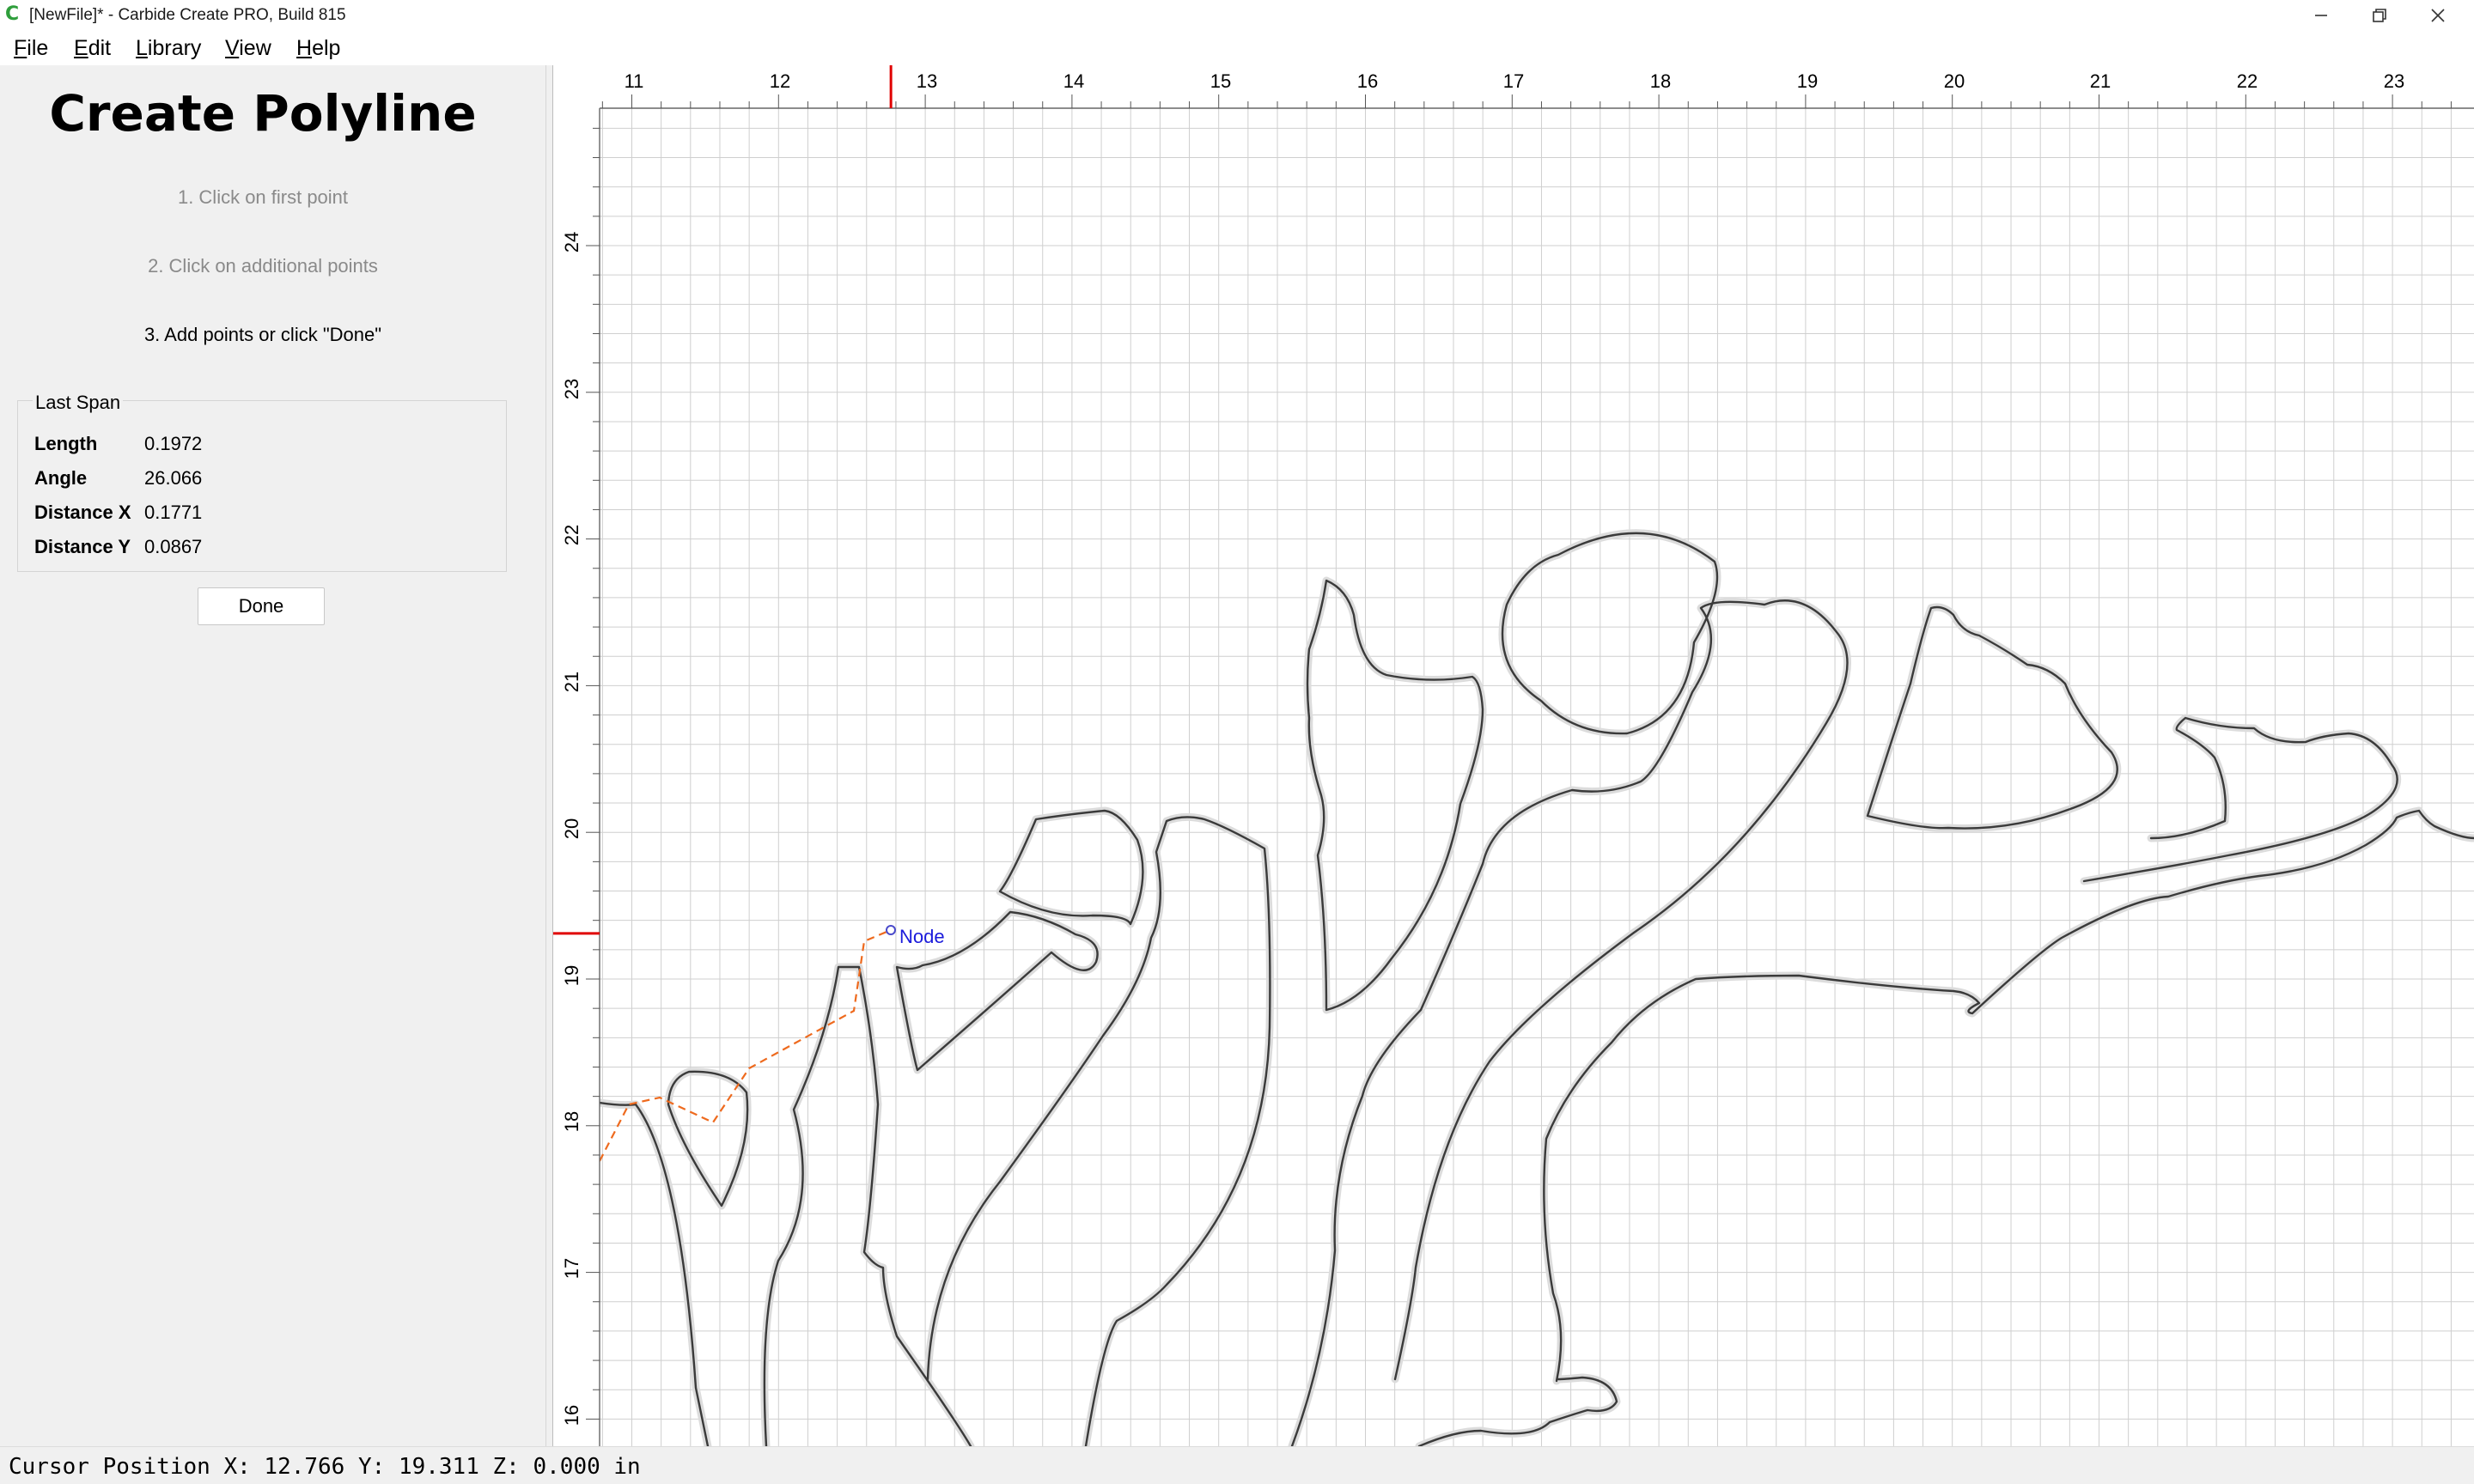  What do you see at coordinates (571, 535) in the screenshot?
I see `y-tick-label: 22` at bounding box center [571, 535].